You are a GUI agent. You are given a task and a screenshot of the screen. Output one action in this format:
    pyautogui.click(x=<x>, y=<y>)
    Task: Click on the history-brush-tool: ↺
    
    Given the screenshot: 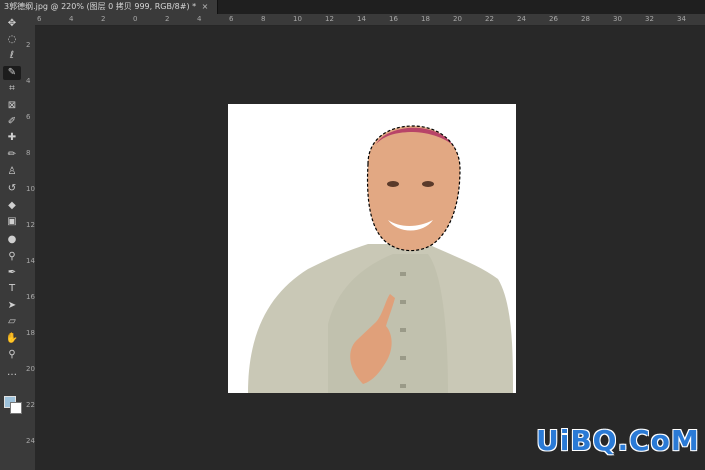 What is the action you would take?
    pyautogui.click(x=12, y=189)
    